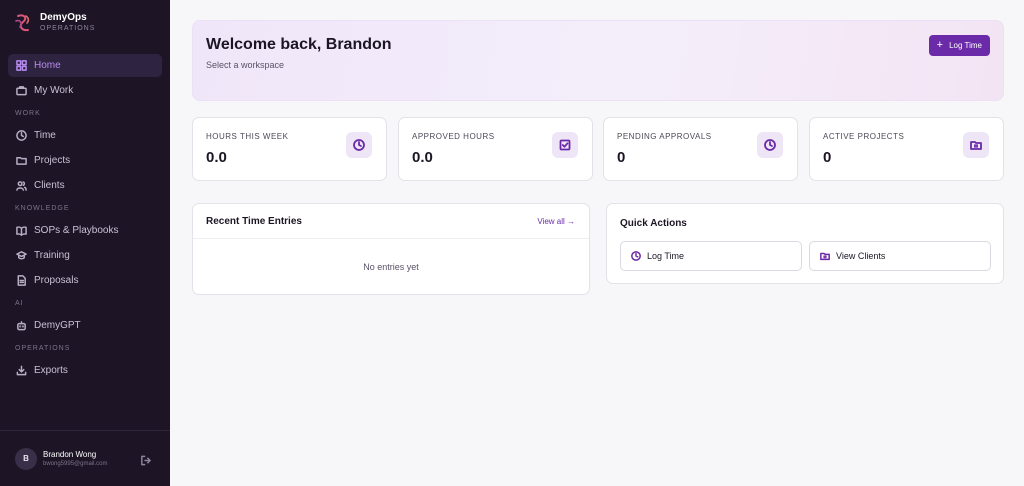  I want to click on sidebar-item-label: Exports, so click(51, 370).